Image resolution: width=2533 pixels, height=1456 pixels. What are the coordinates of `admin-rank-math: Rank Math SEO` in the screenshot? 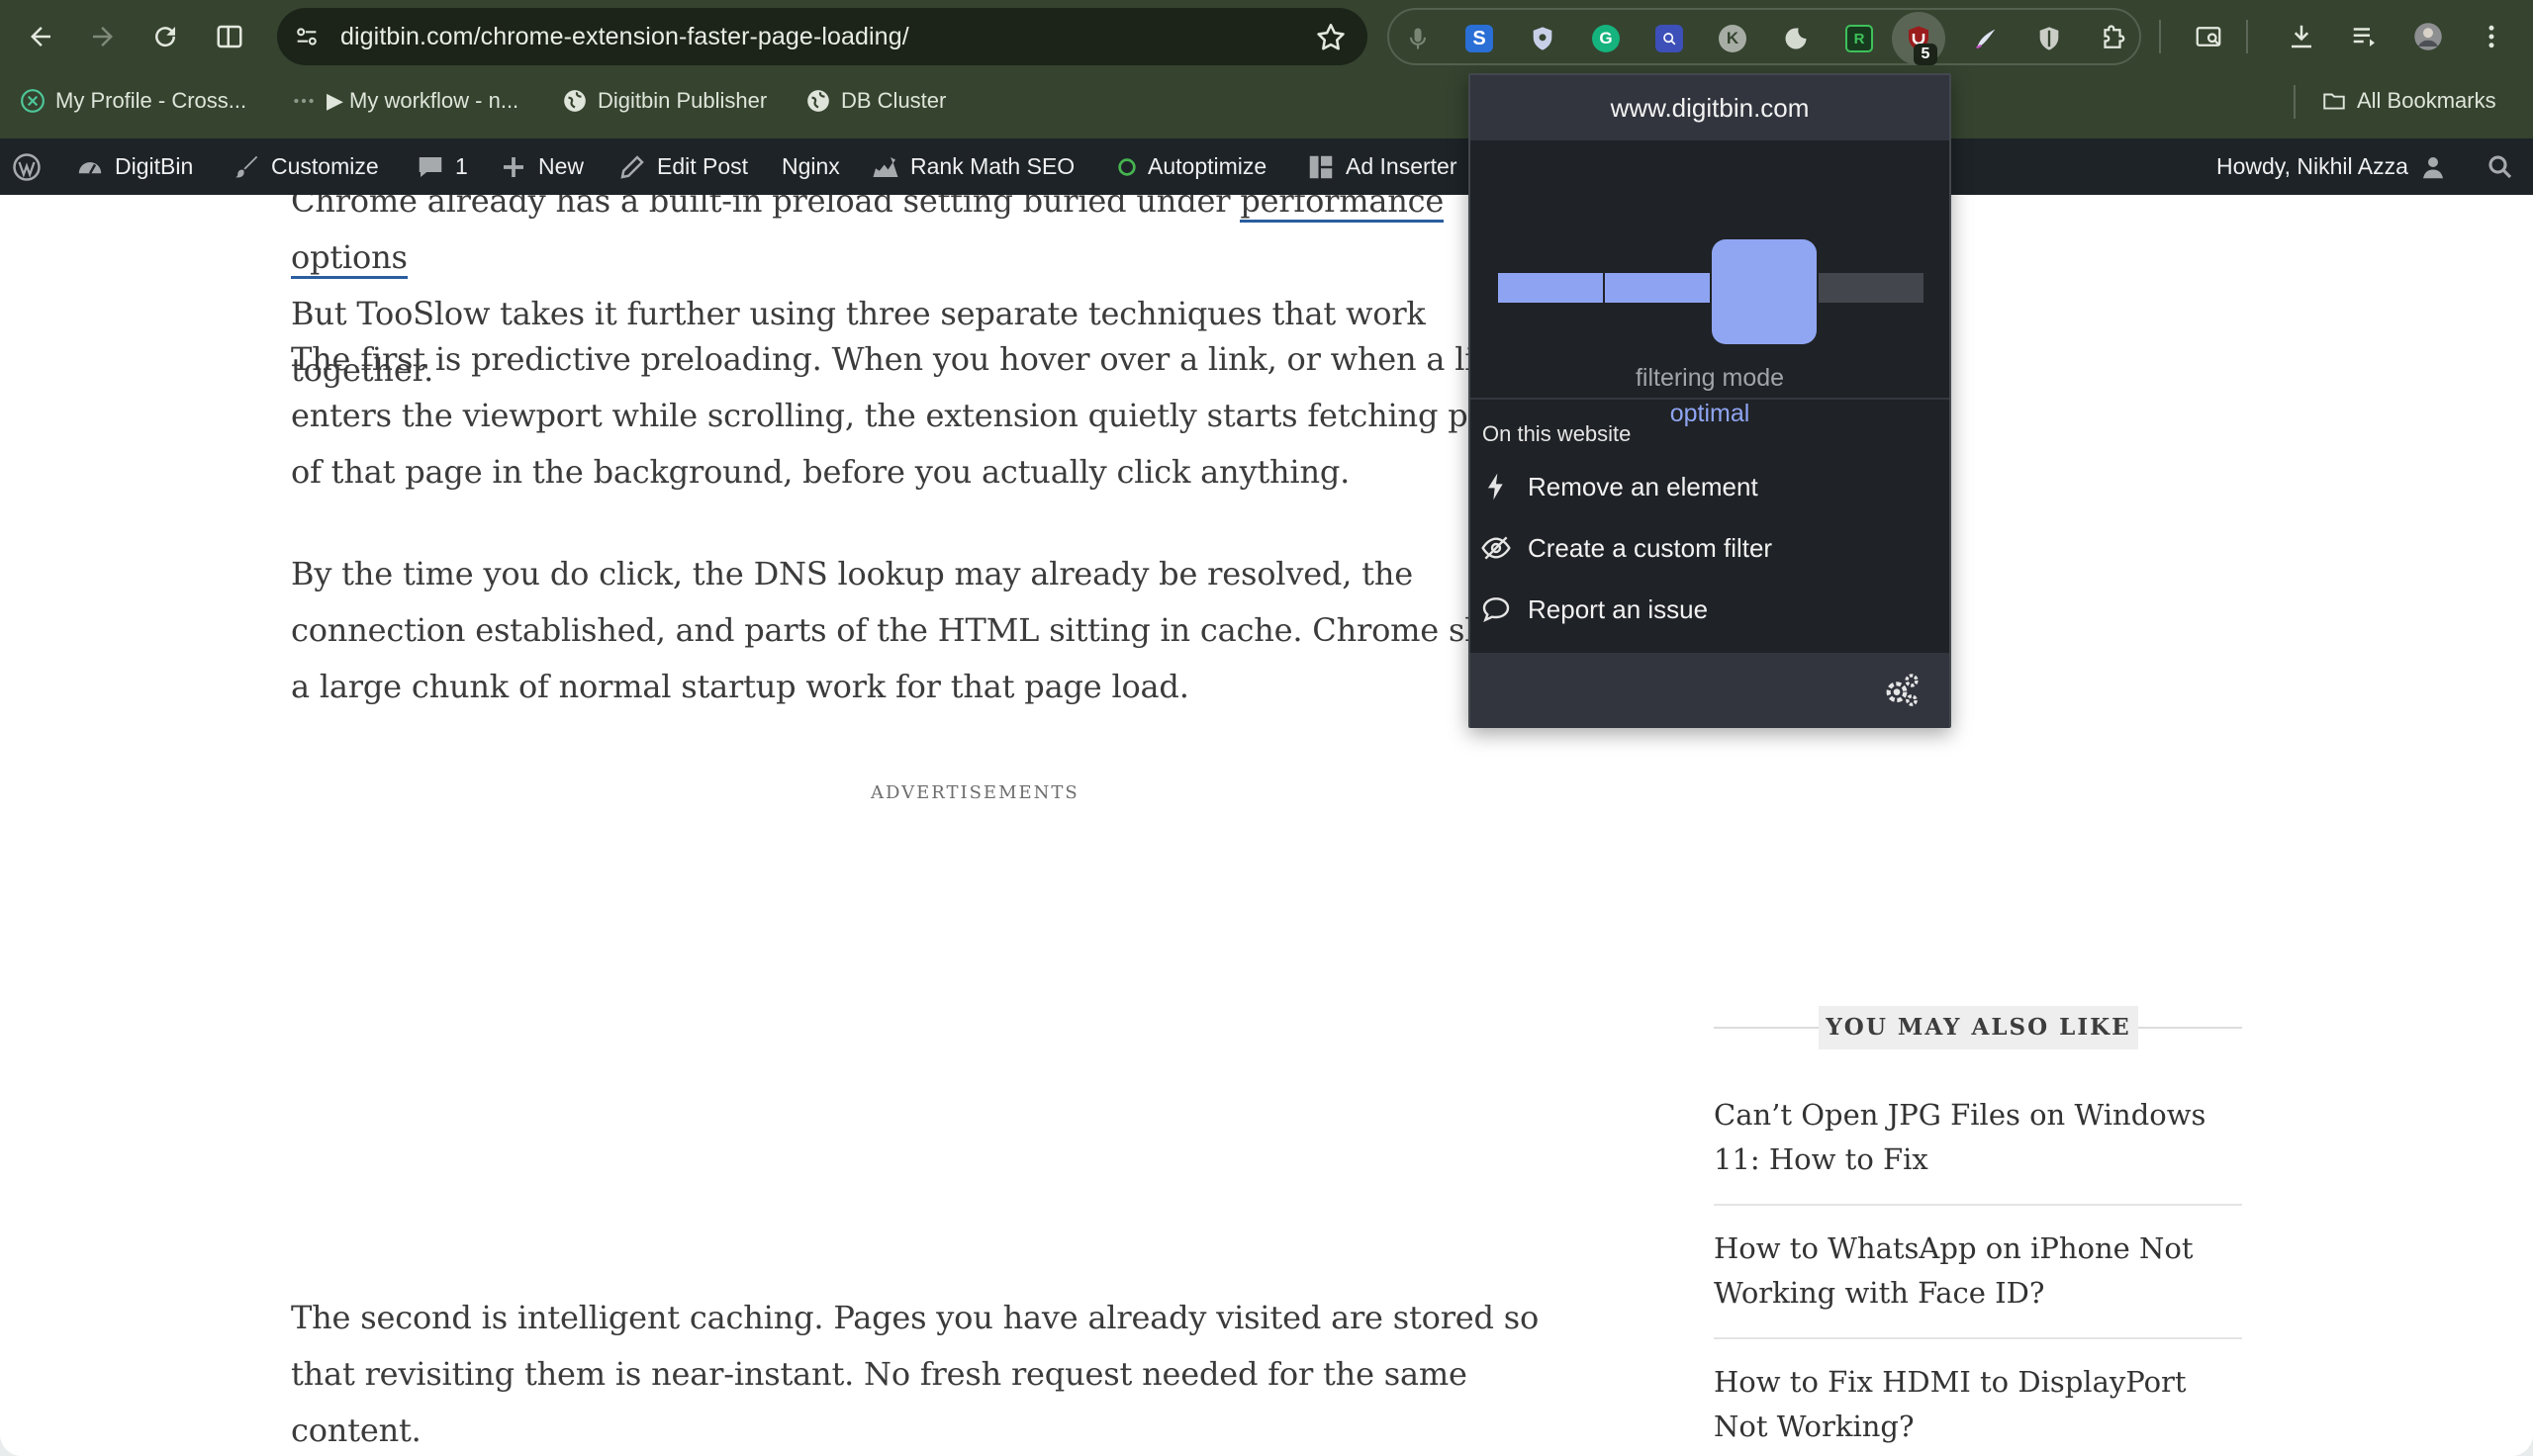 It's located at (973, 166).